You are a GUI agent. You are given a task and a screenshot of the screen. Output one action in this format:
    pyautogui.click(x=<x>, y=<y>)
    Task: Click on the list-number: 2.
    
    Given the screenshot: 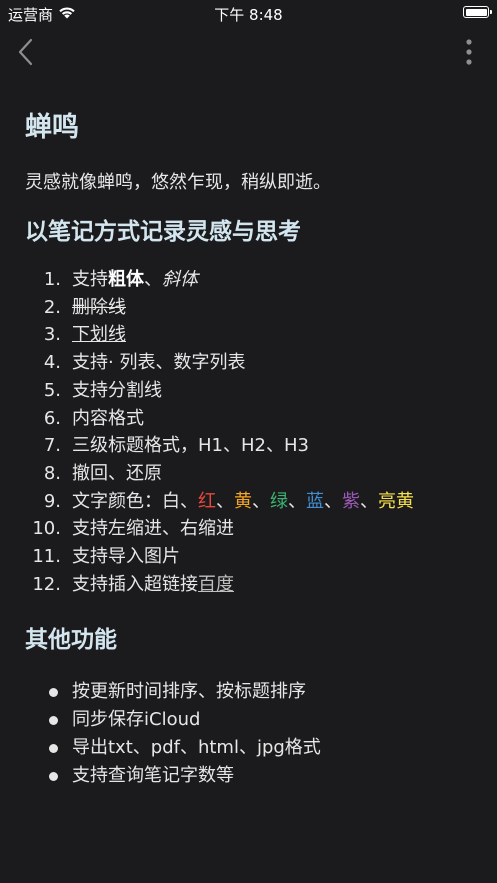 What is the action you would take?
    pyautogui.click(x=52, y=307)
    